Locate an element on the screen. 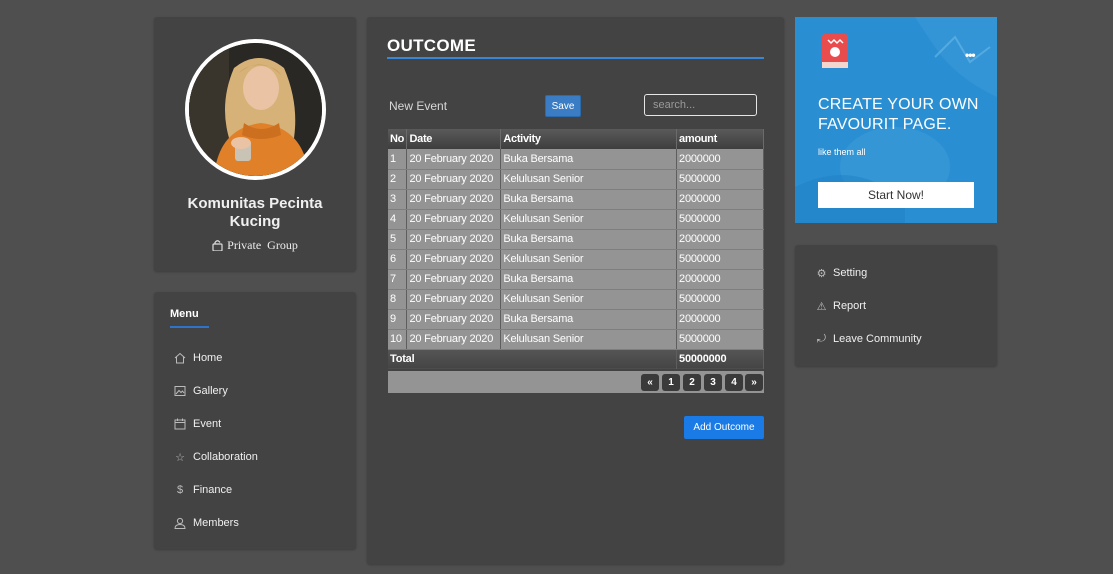 This screenshot has height=574, width=1113. menu-item-label: Members is located at coordinates (216, 523).